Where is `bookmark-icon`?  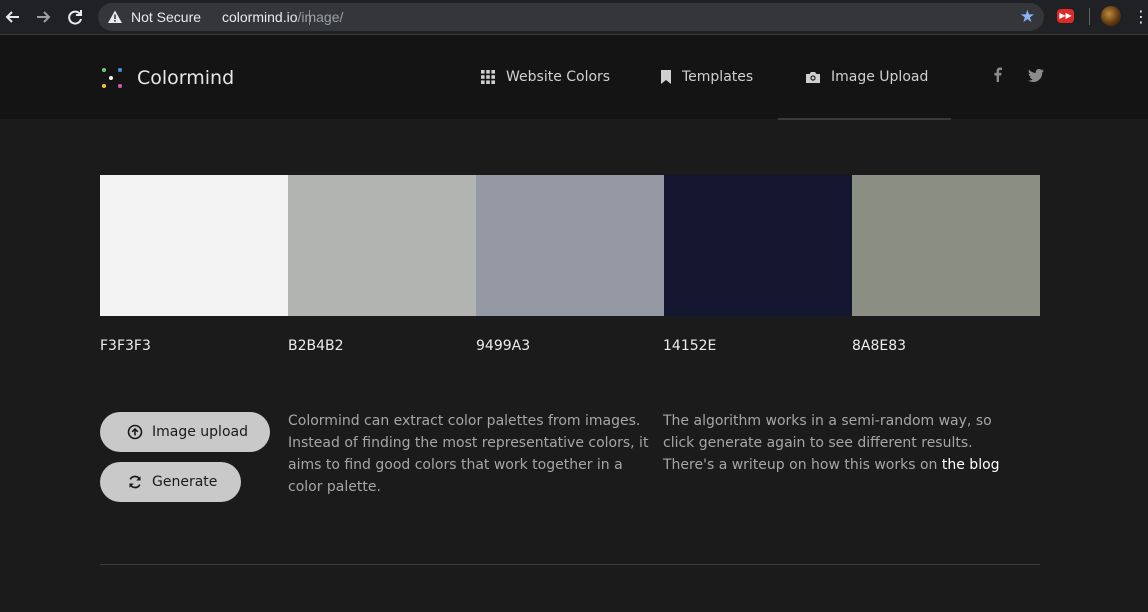 bookmark-icon is located at coordinates (666, 77).